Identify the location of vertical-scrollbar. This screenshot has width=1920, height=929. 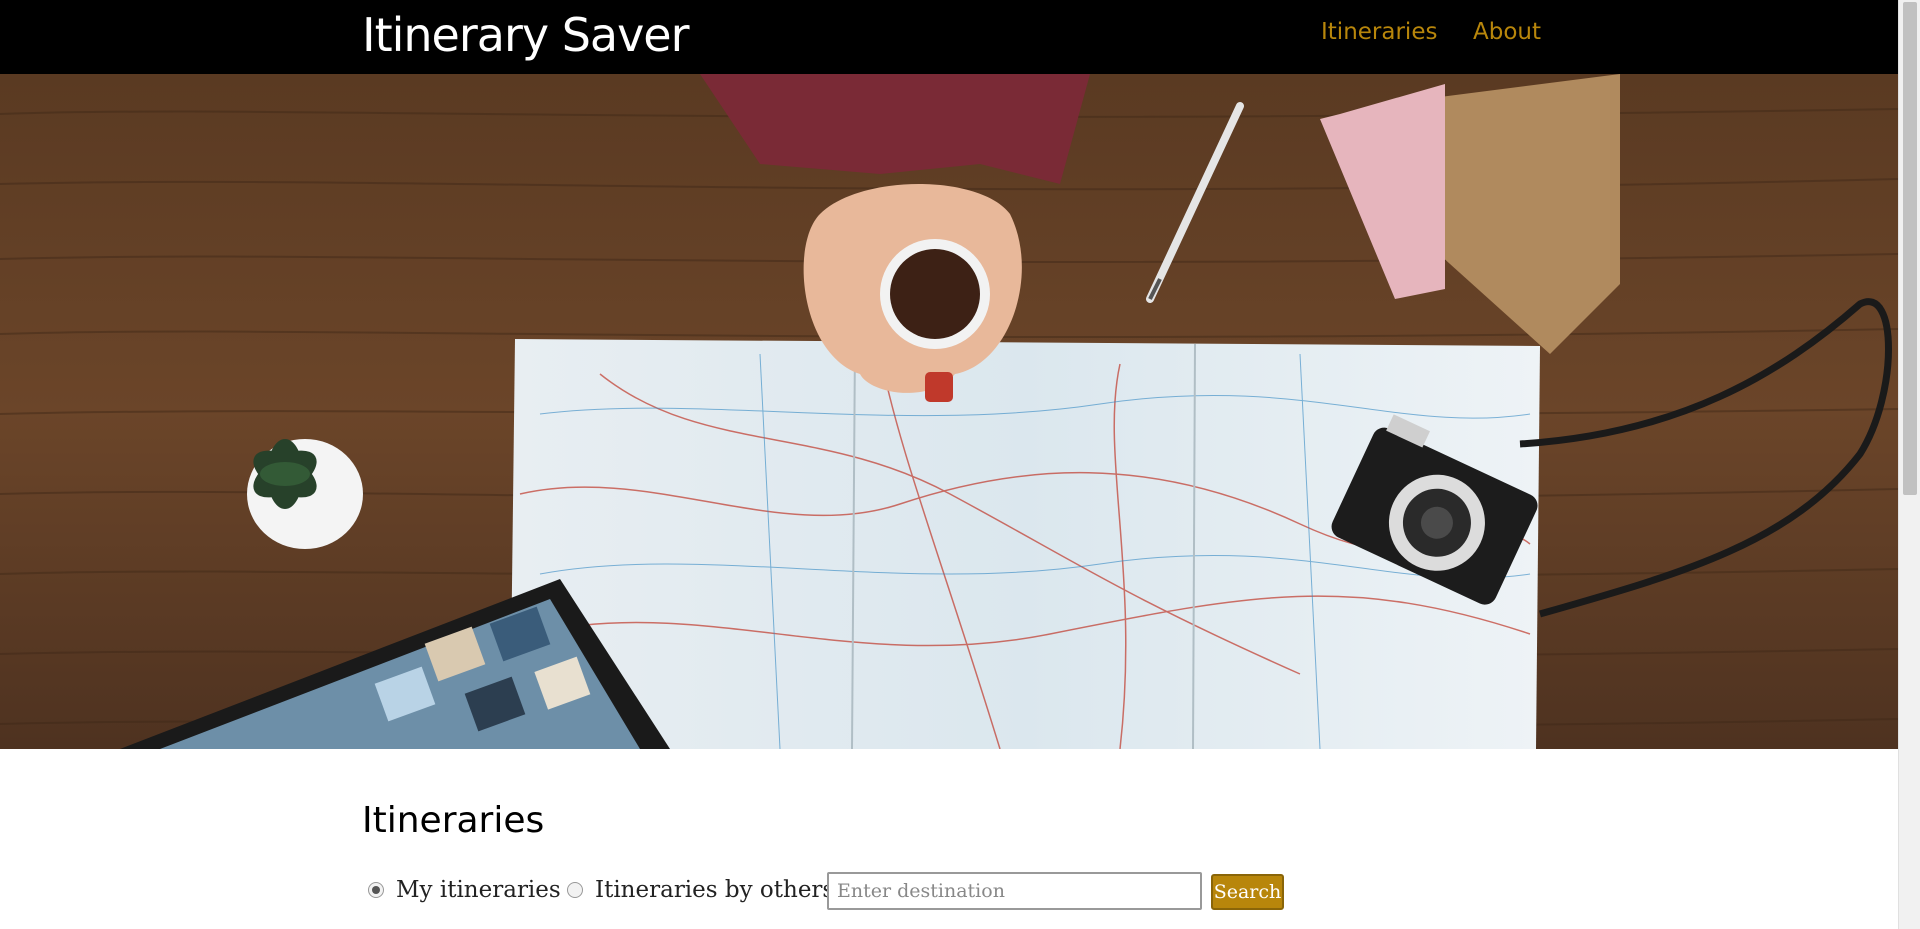
(1909, 464).